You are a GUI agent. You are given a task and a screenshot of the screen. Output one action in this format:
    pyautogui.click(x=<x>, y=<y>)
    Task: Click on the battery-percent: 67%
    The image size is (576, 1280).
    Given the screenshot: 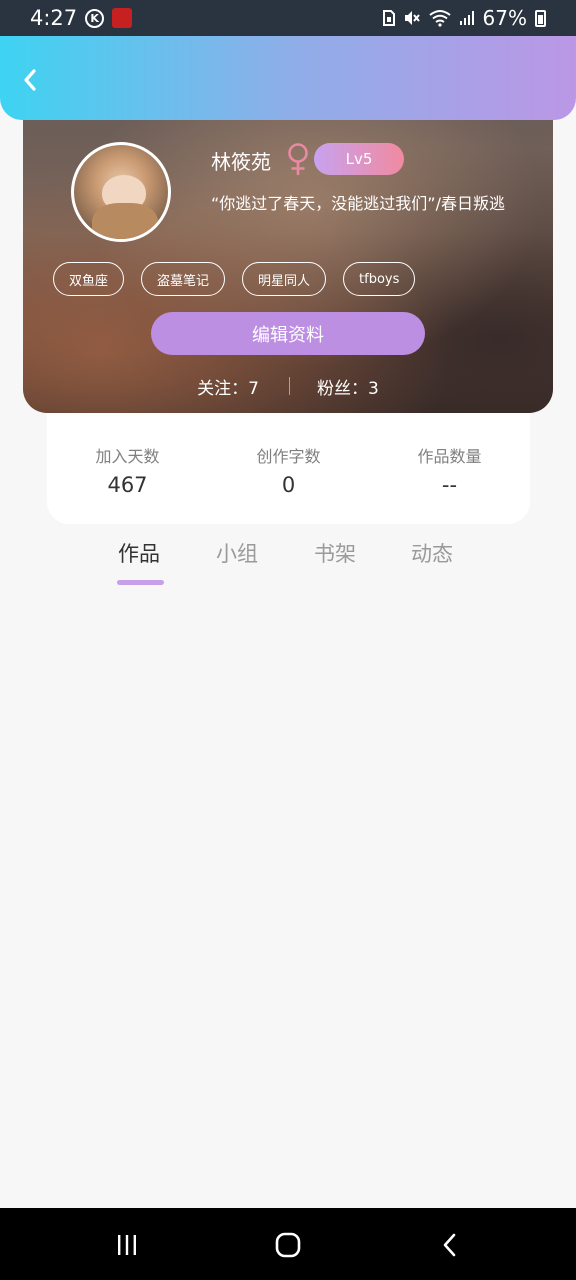 What is the action you would take?
    pyautogui.click(x=504, y=18)
    